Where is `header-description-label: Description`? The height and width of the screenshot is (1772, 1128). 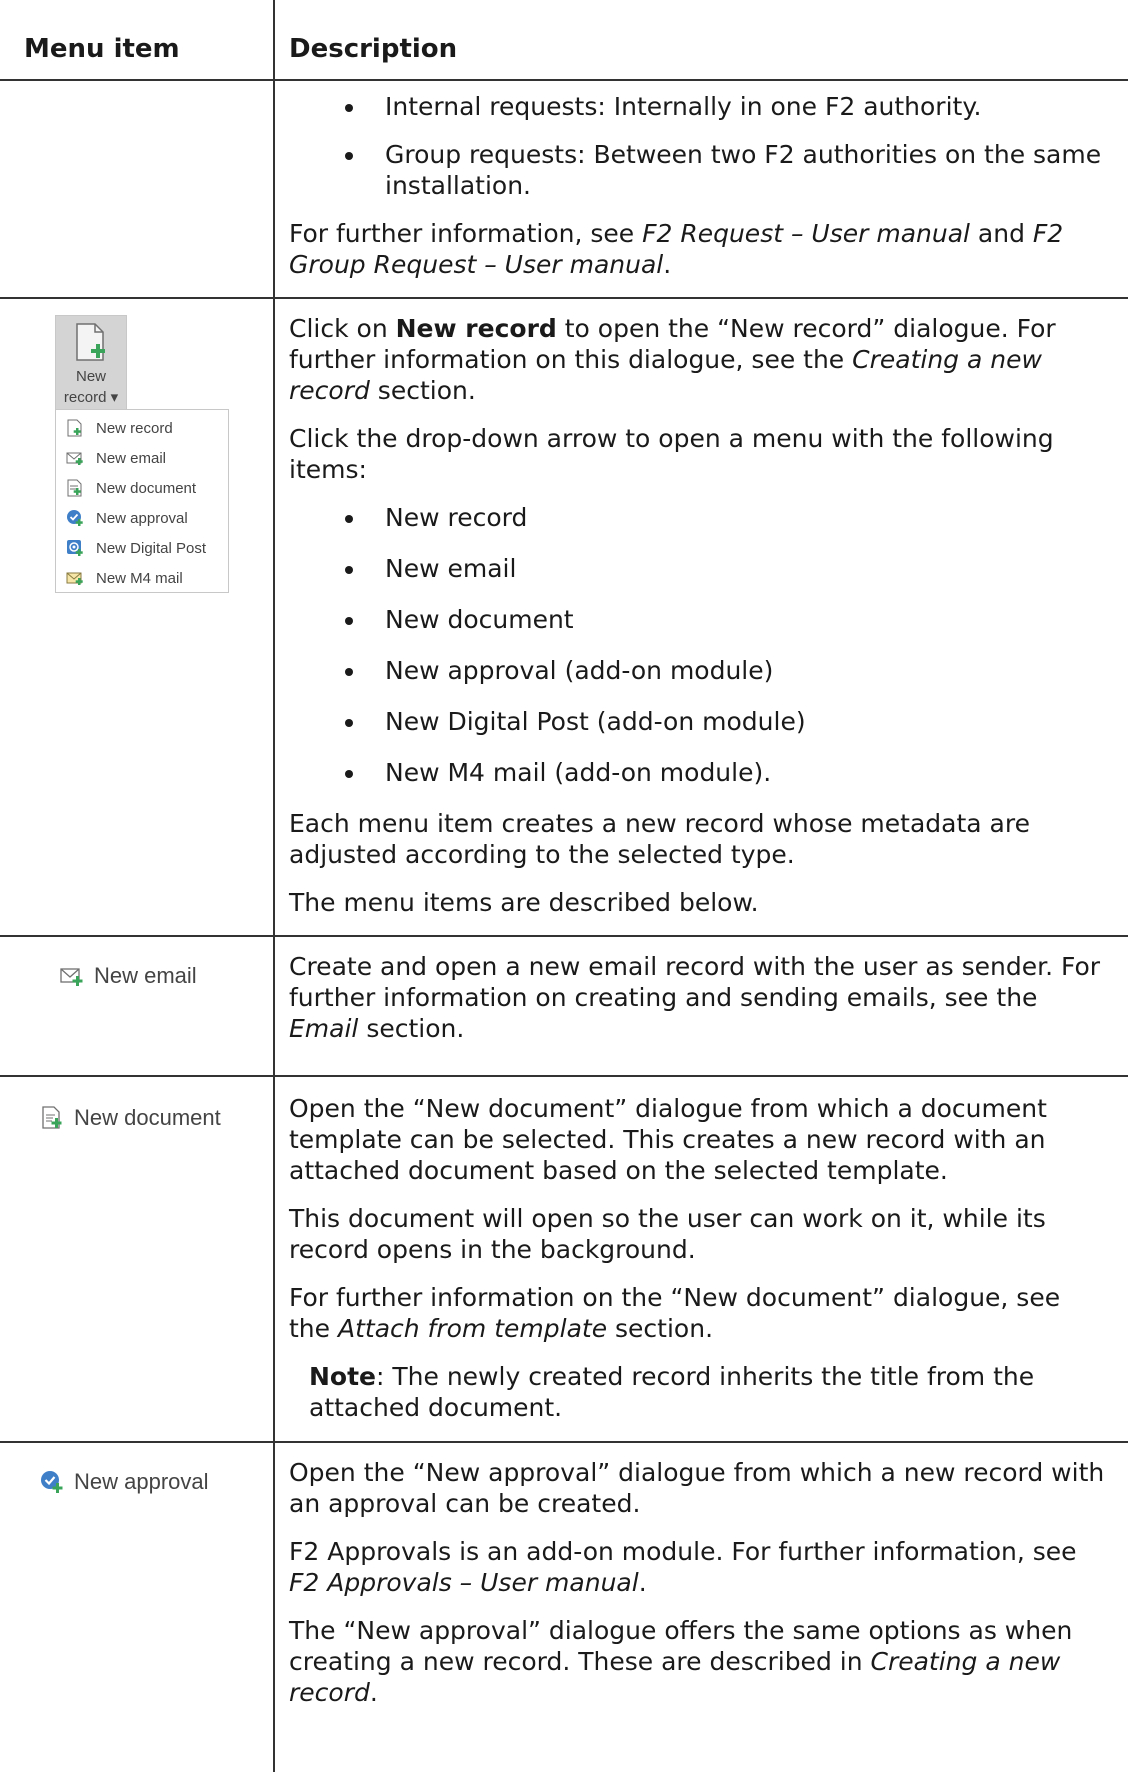
header-description-label: Description is located at coordinates (373, 49).